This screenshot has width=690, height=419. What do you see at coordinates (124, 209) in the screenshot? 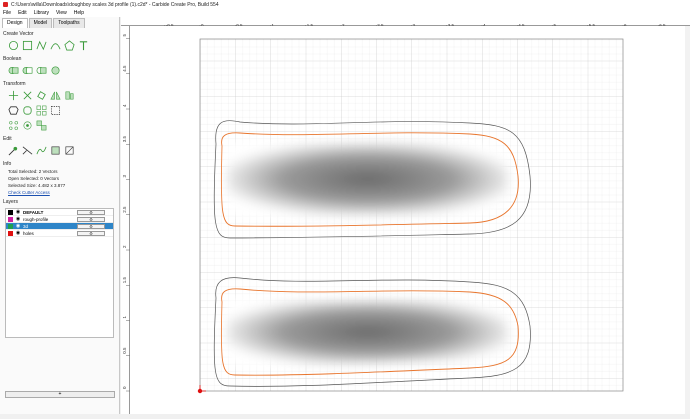
I see `ruler-left-label: 2.5` at bounding box center [124, 209].